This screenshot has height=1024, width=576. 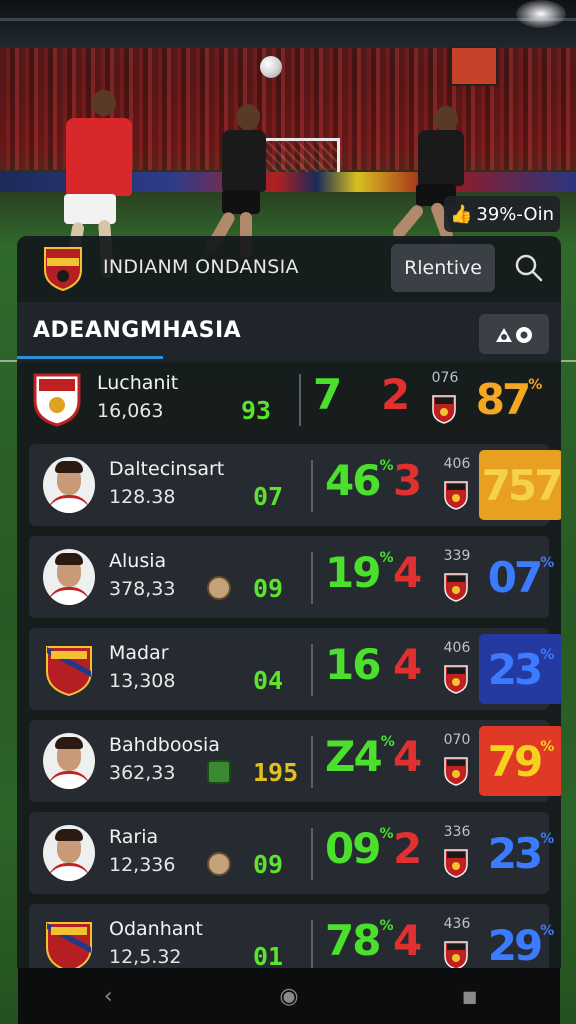 What do you see at coordinates (295, 669) in the screenshot?
I see `table-row: Madar 13,308 04 16 4 406 23%` at bounding box center [295, 669].